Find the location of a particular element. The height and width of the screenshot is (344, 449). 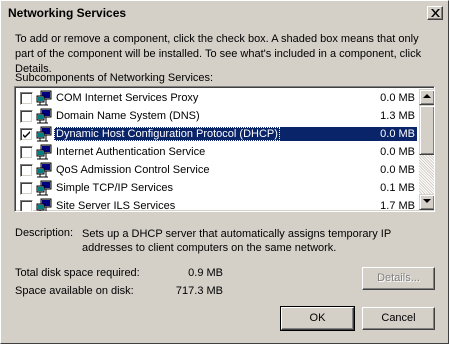

component-name: Domain Name System (DNS) is located at coordinates (128, 116).